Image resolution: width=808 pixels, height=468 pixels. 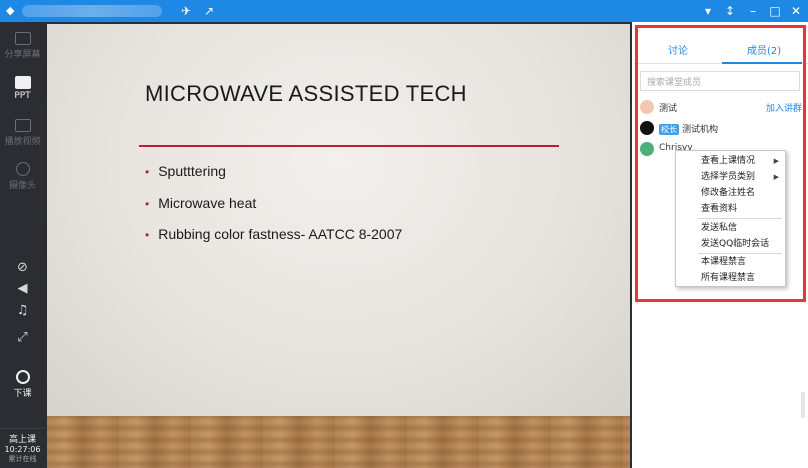 I want to click on panel-tabs: 讨论 成员(2), so click(x=721, y=49).